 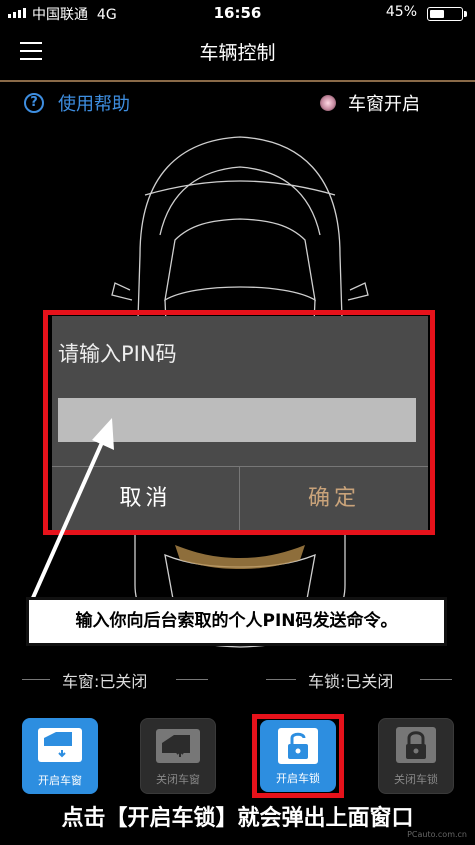 I want to click on window-open-icon, so click(x=60, y=745).